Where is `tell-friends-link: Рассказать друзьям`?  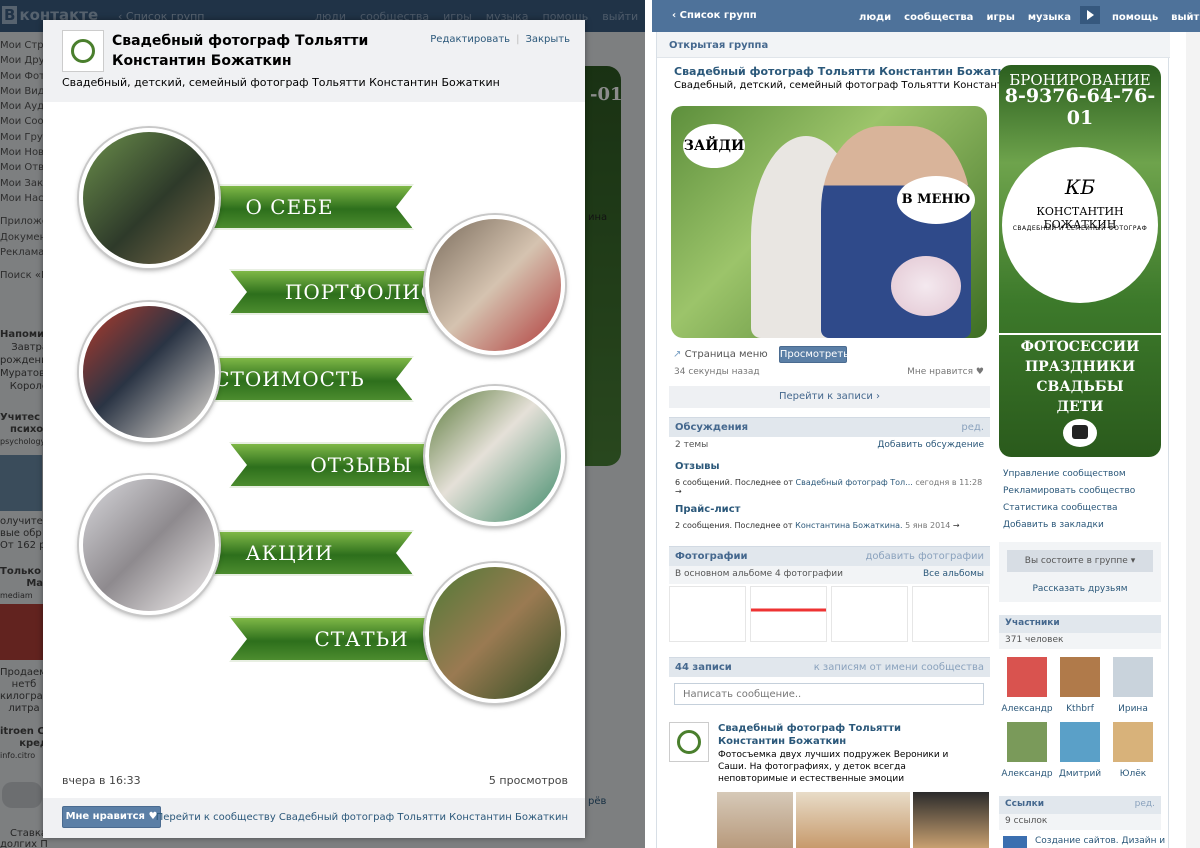 tell-friends-link: Рассказать друзьям is located at coordinates (1080, 589).